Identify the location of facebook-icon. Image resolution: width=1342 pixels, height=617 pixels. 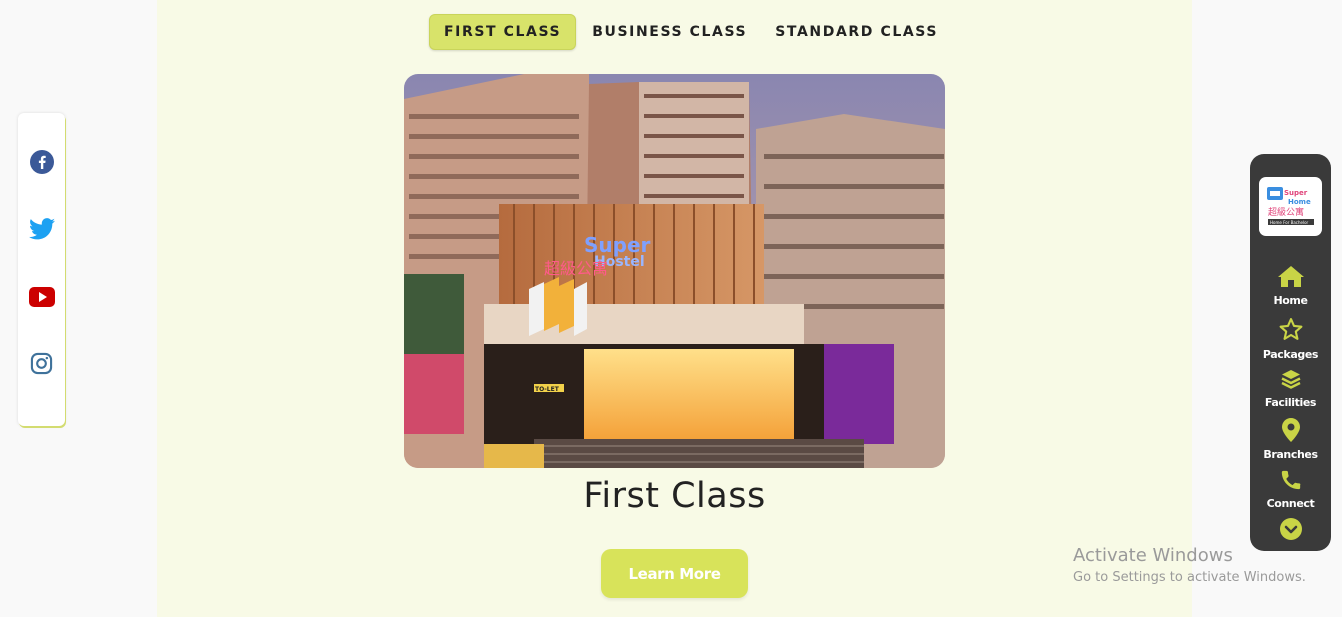
(41, 161).